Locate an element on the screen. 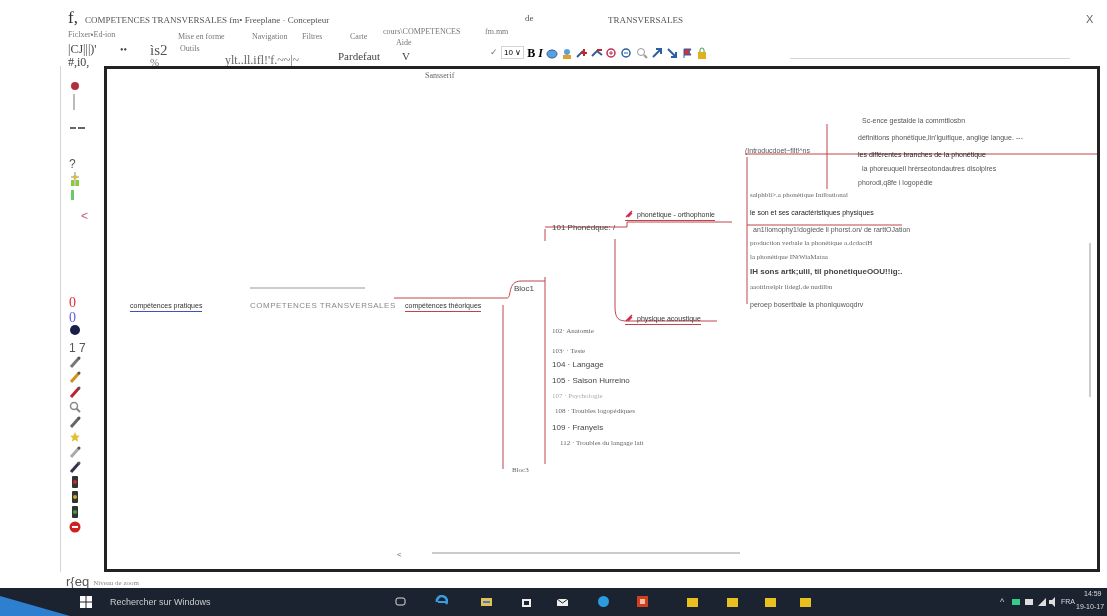  search-icon is located at coordinates (75, 407).